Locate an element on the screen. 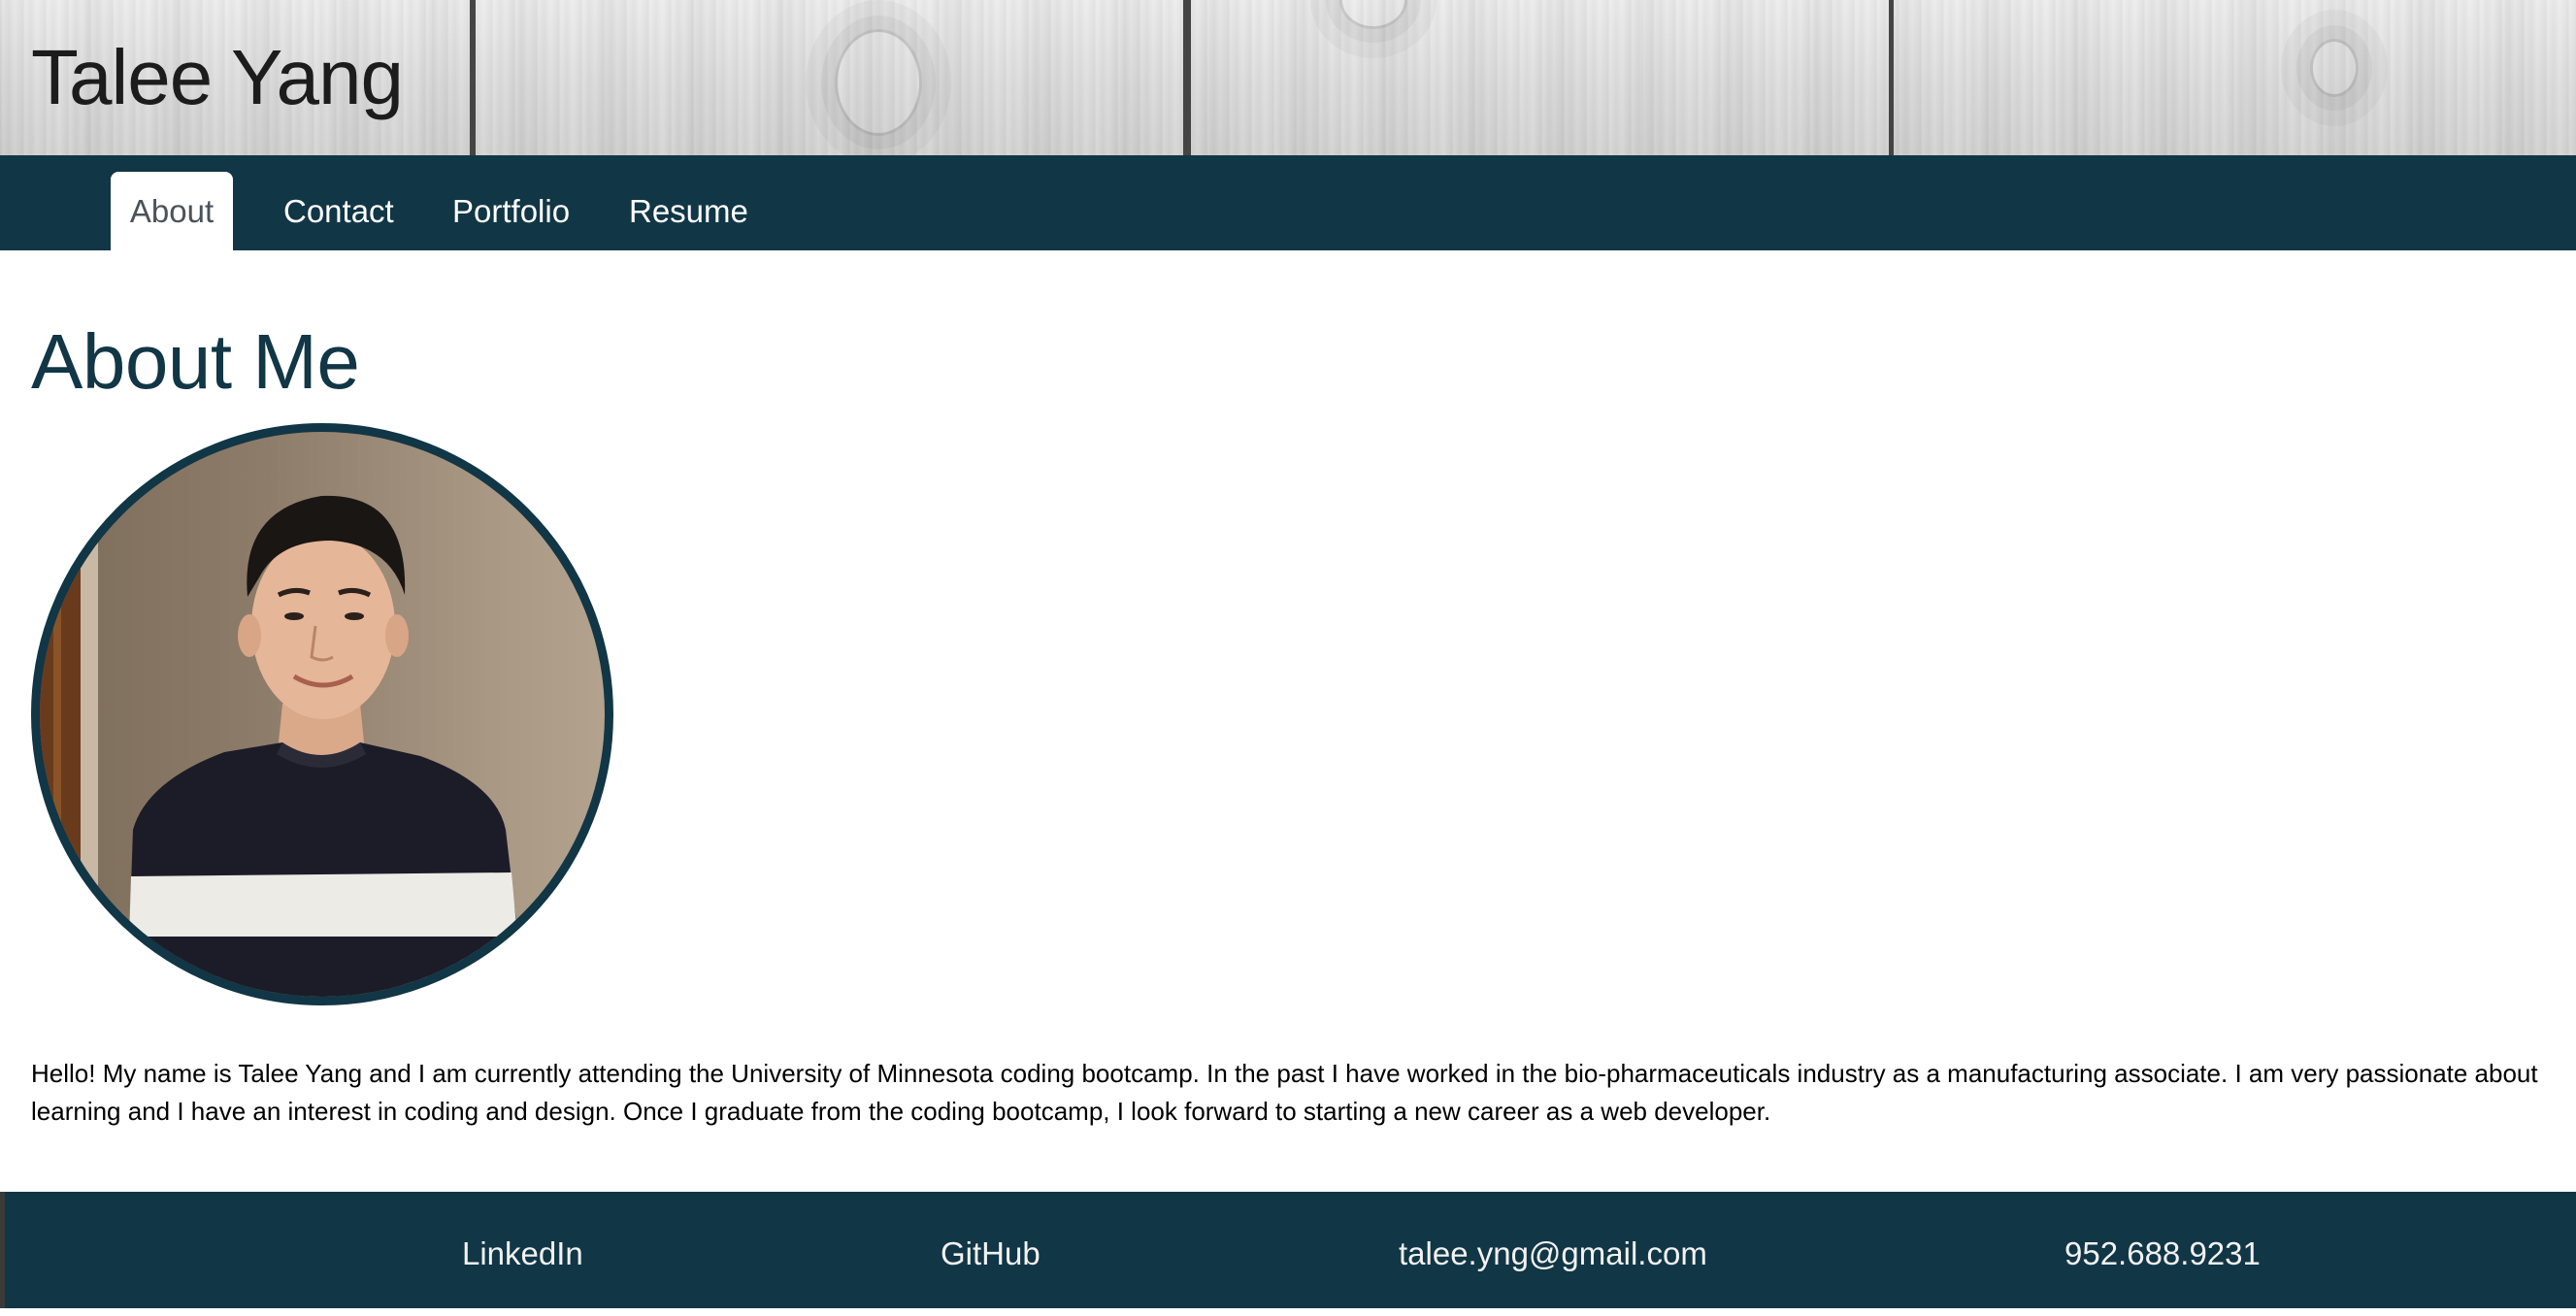 The image size is (2576, 1316). ear-left is located at coordinates (249, 635).